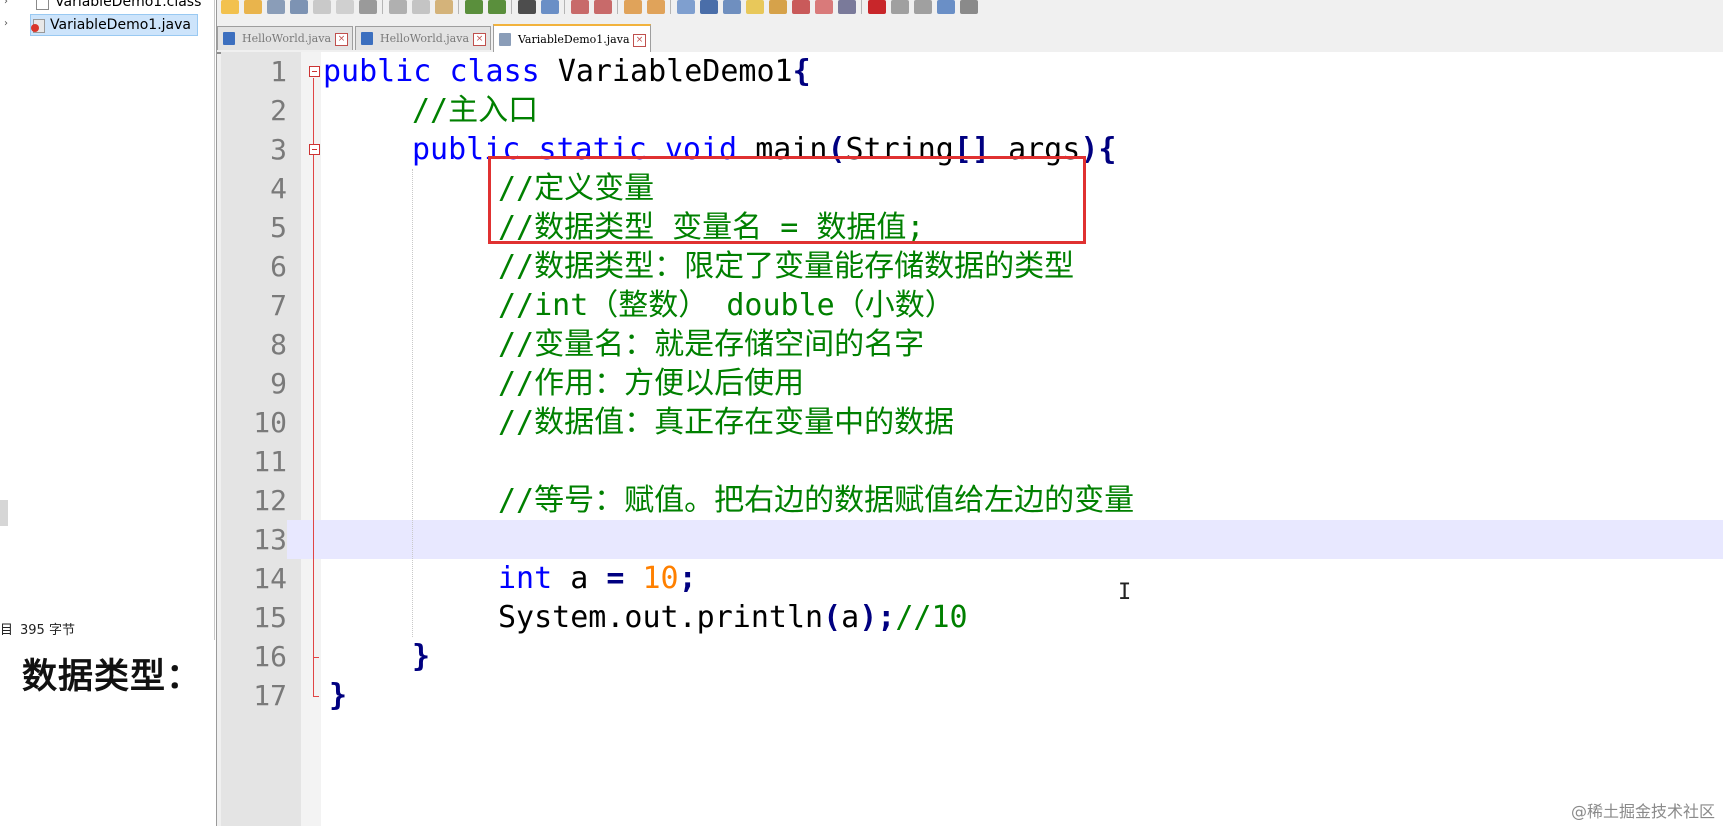 Image resolution: width=1723 pixels, height=826 pixels. Describe the element at coordinates (850, 617) in the screenshot. I see `argument: a` at that location.